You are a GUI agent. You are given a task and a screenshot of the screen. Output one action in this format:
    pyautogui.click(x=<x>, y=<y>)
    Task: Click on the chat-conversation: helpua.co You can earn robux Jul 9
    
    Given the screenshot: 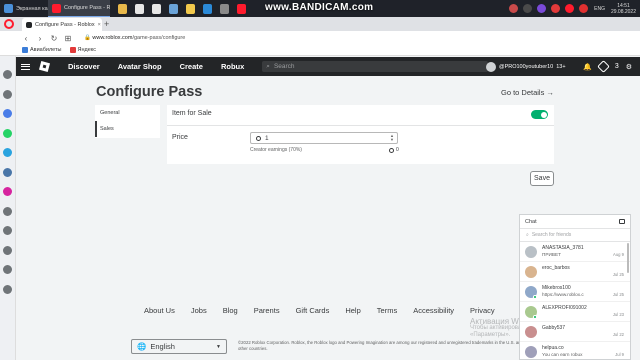 What is the action you would take?
    pyautogui.click(x=575, y=350)
    